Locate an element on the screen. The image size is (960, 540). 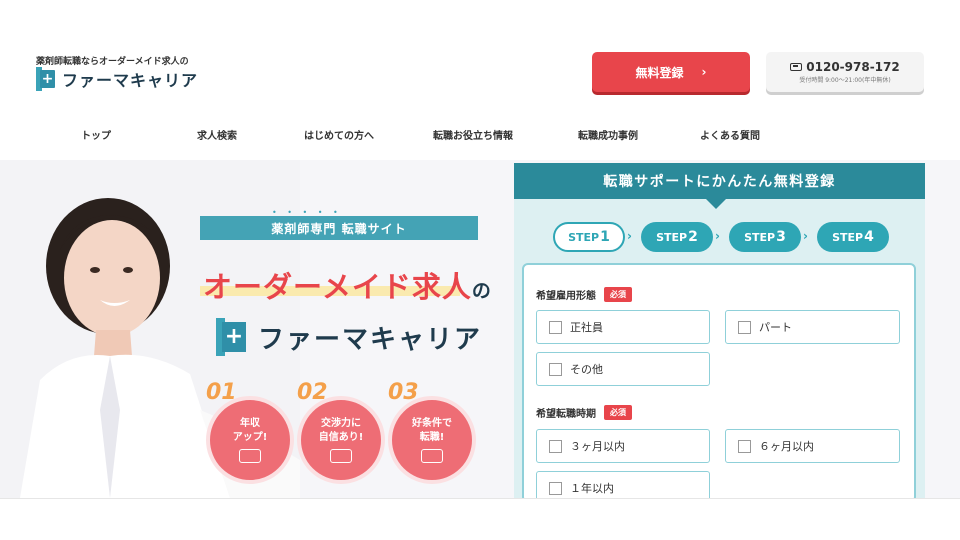
option-within-3-months: ３ヶ月以内 is located at coordinates (623, 446).